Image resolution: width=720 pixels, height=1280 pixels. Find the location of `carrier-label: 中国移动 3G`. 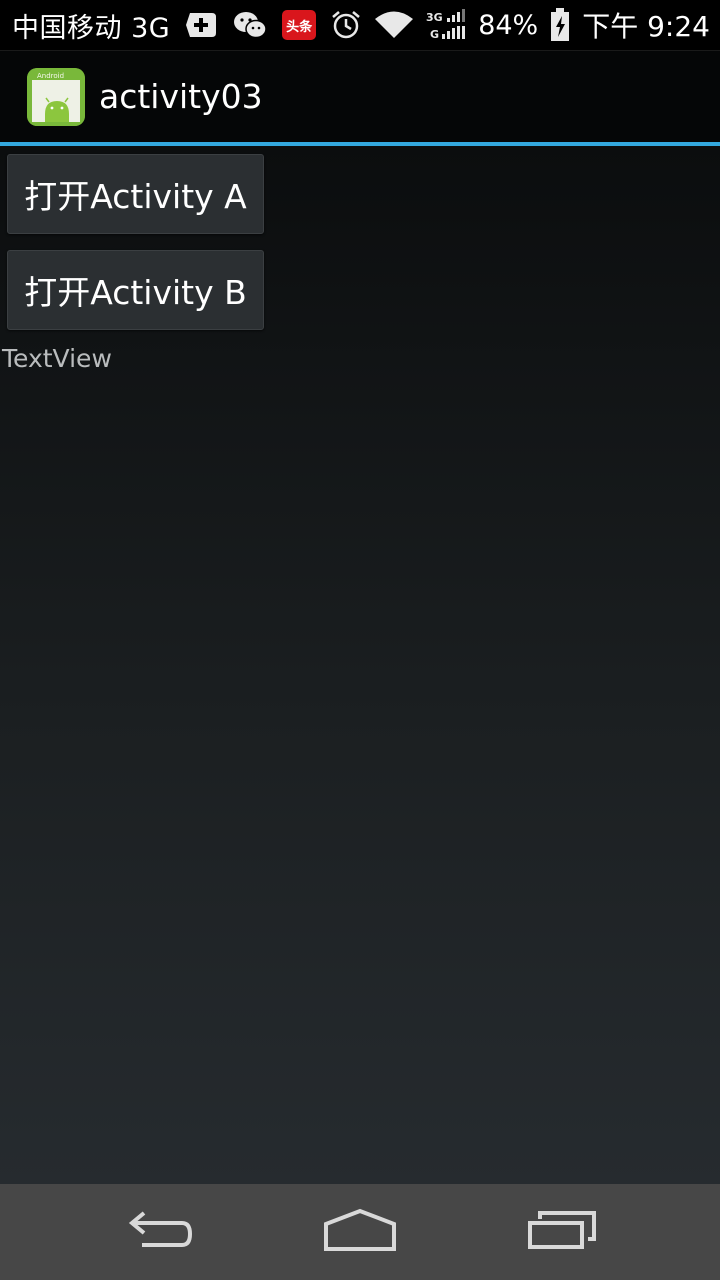

carrier-label: 中国移动 3G is located at coordinates (91, 28).